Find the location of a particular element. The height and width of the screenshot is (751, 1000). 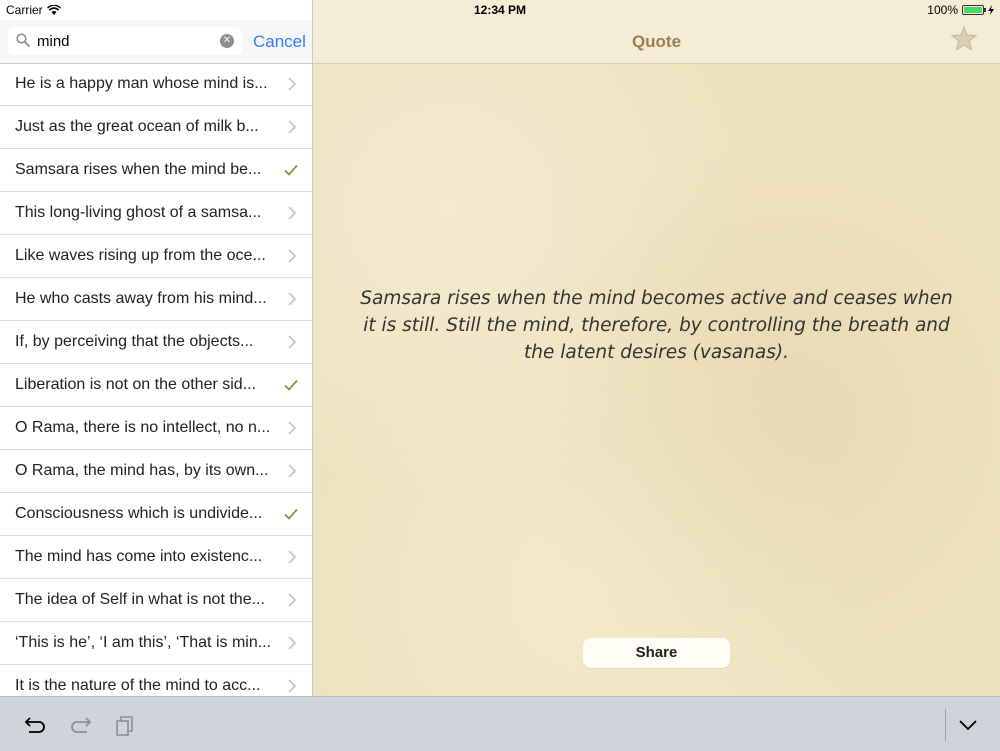

status-time: 12:34 PM is located at coordinates (500, 10).